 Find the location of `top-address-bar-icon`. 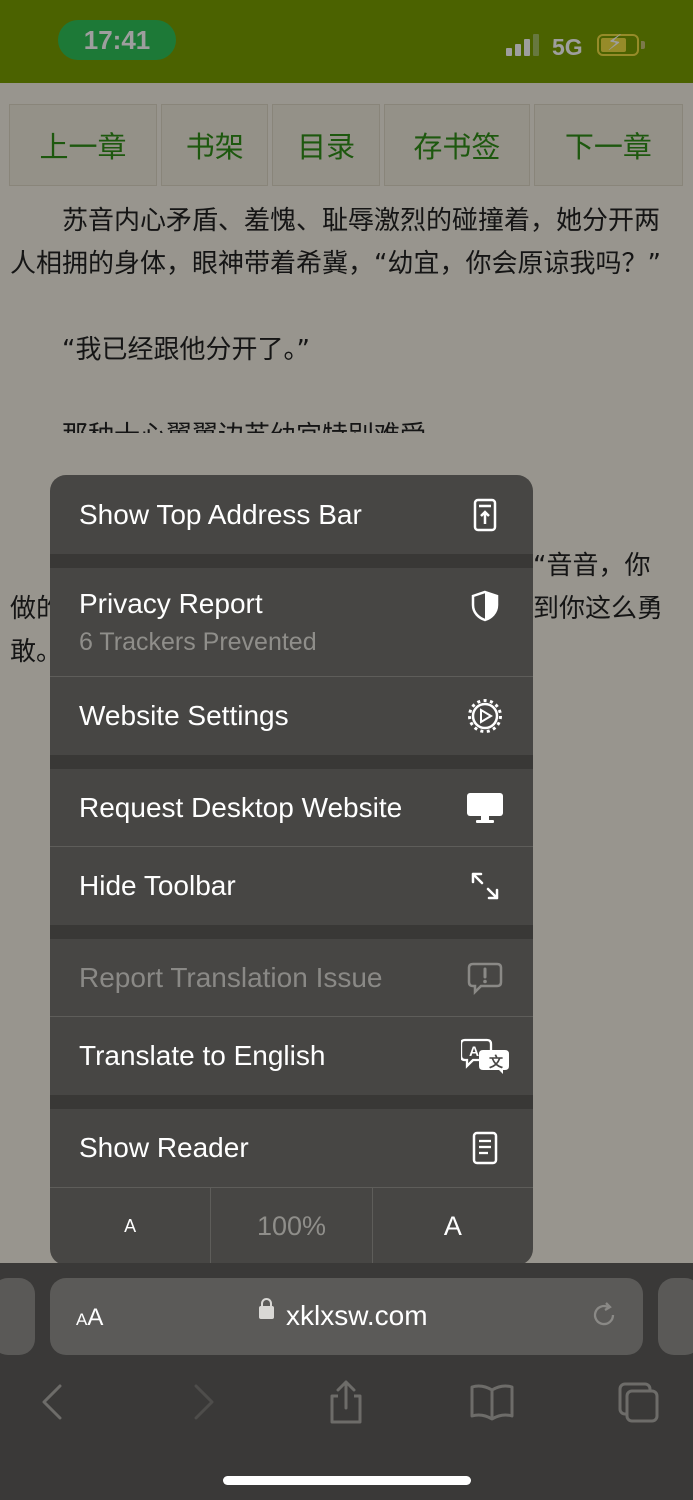

top-address-bar-icon is located at coordinates (485, 515).